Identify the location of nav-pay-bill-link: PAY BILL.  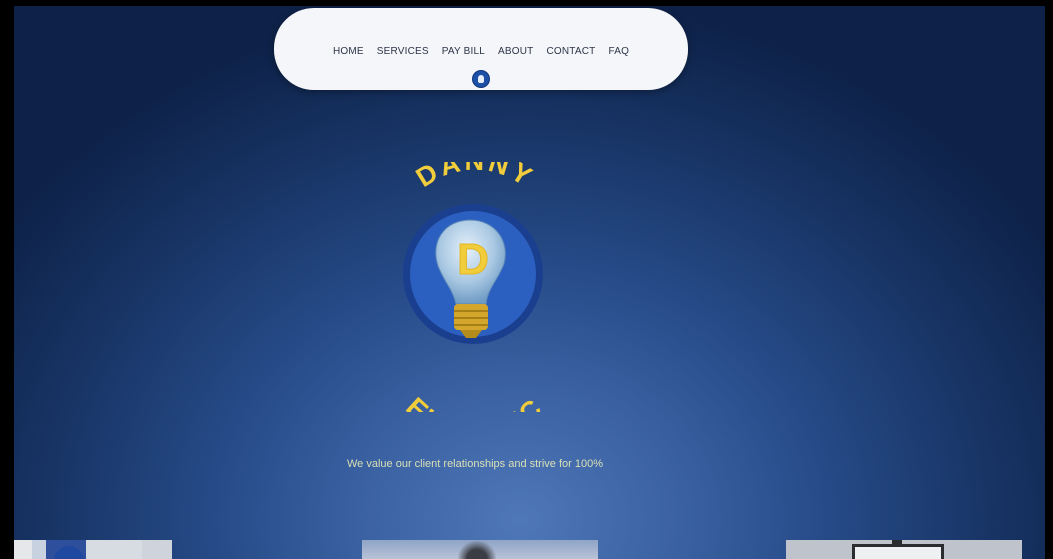
(463, 51).